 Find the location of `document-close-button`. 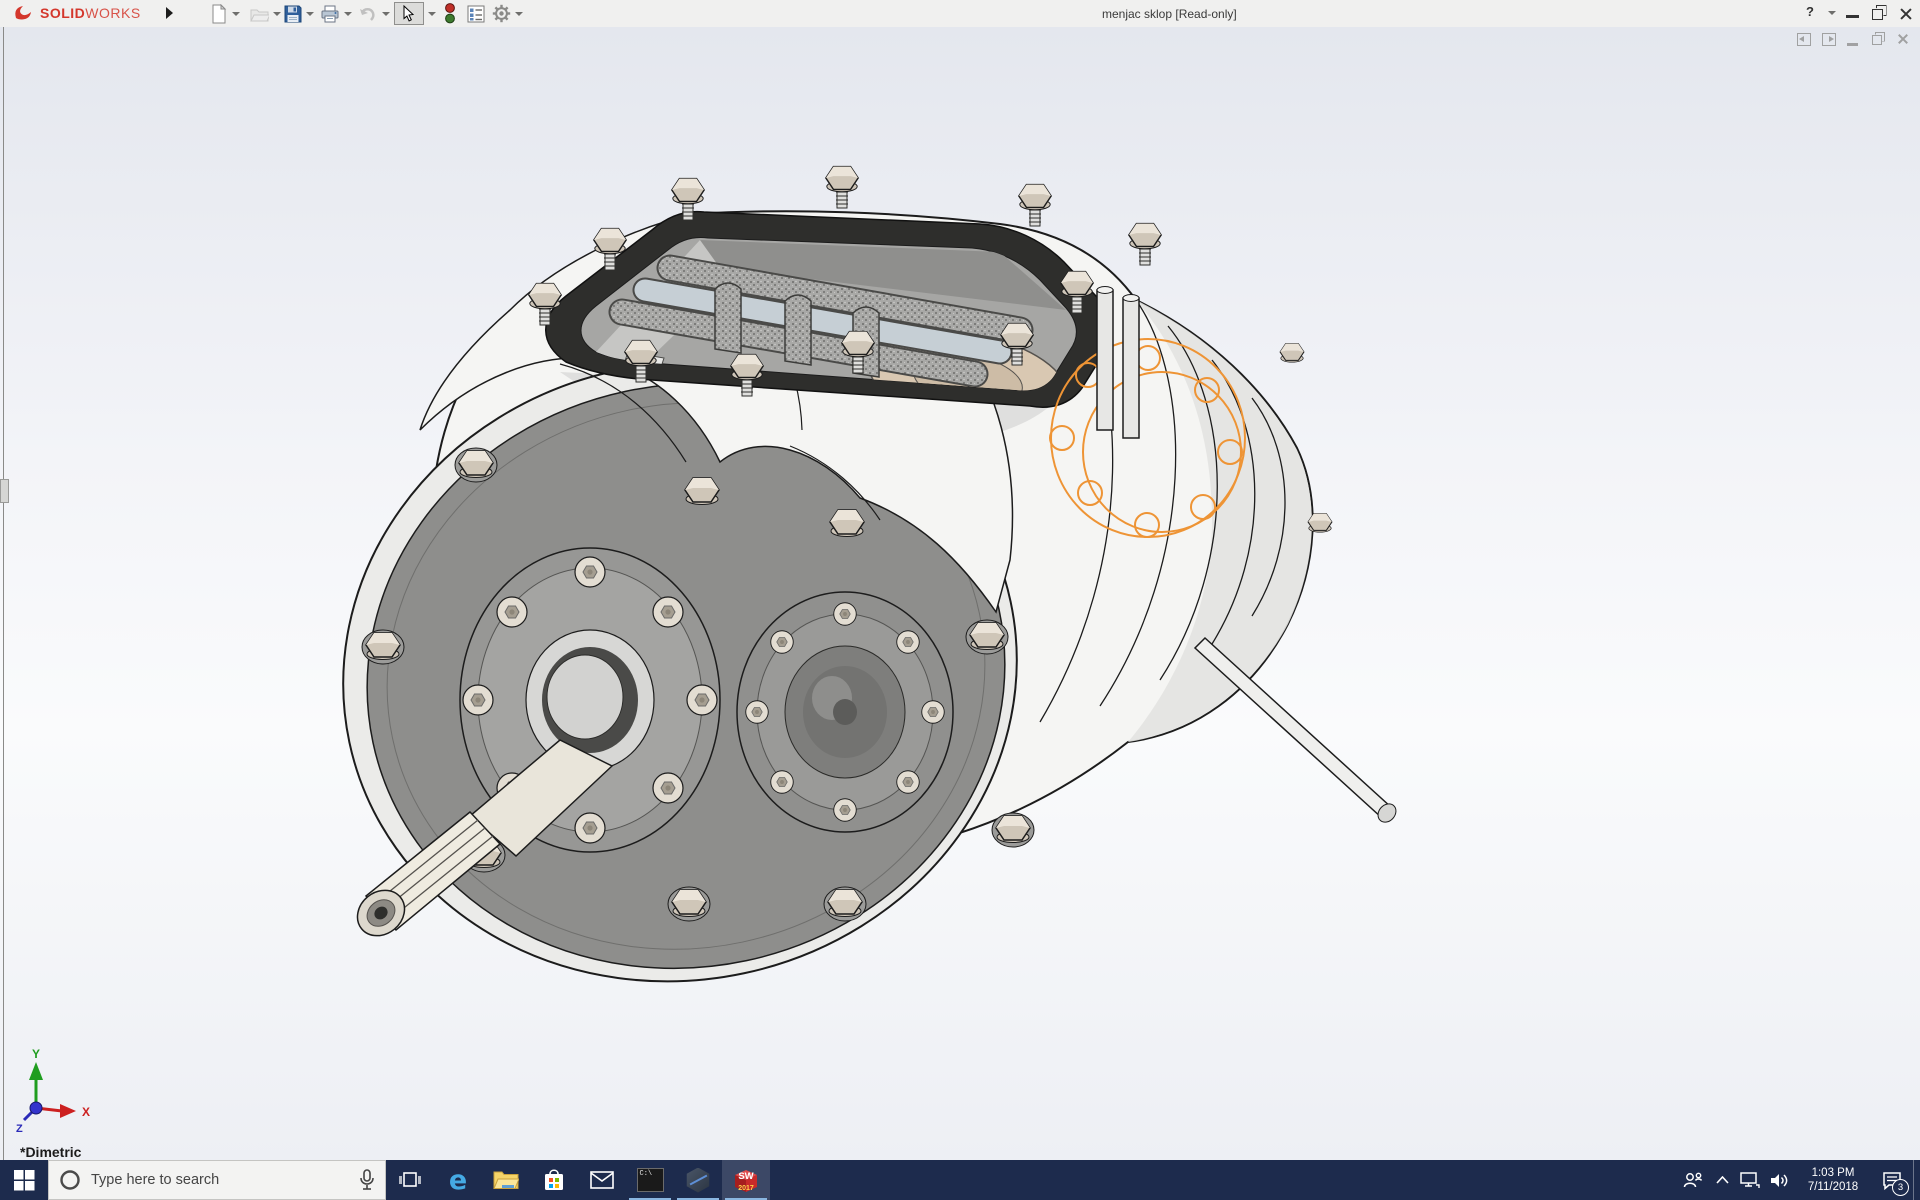

document-close-button is located at coordinates (1904, 40).